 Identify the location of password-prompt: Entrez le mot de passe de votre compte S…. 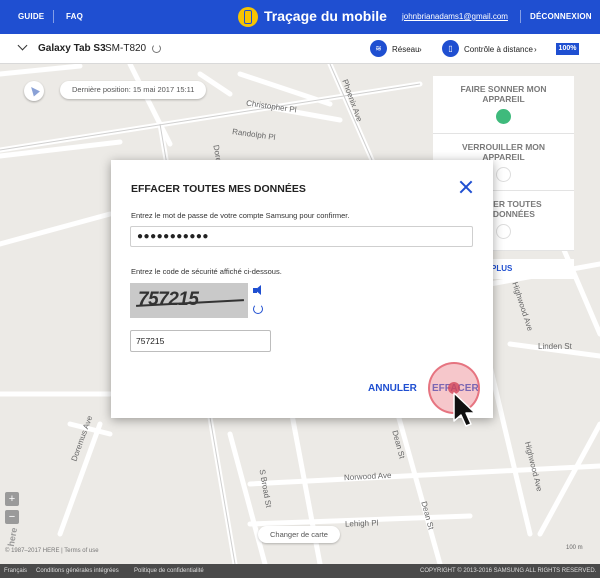
(240, 215).